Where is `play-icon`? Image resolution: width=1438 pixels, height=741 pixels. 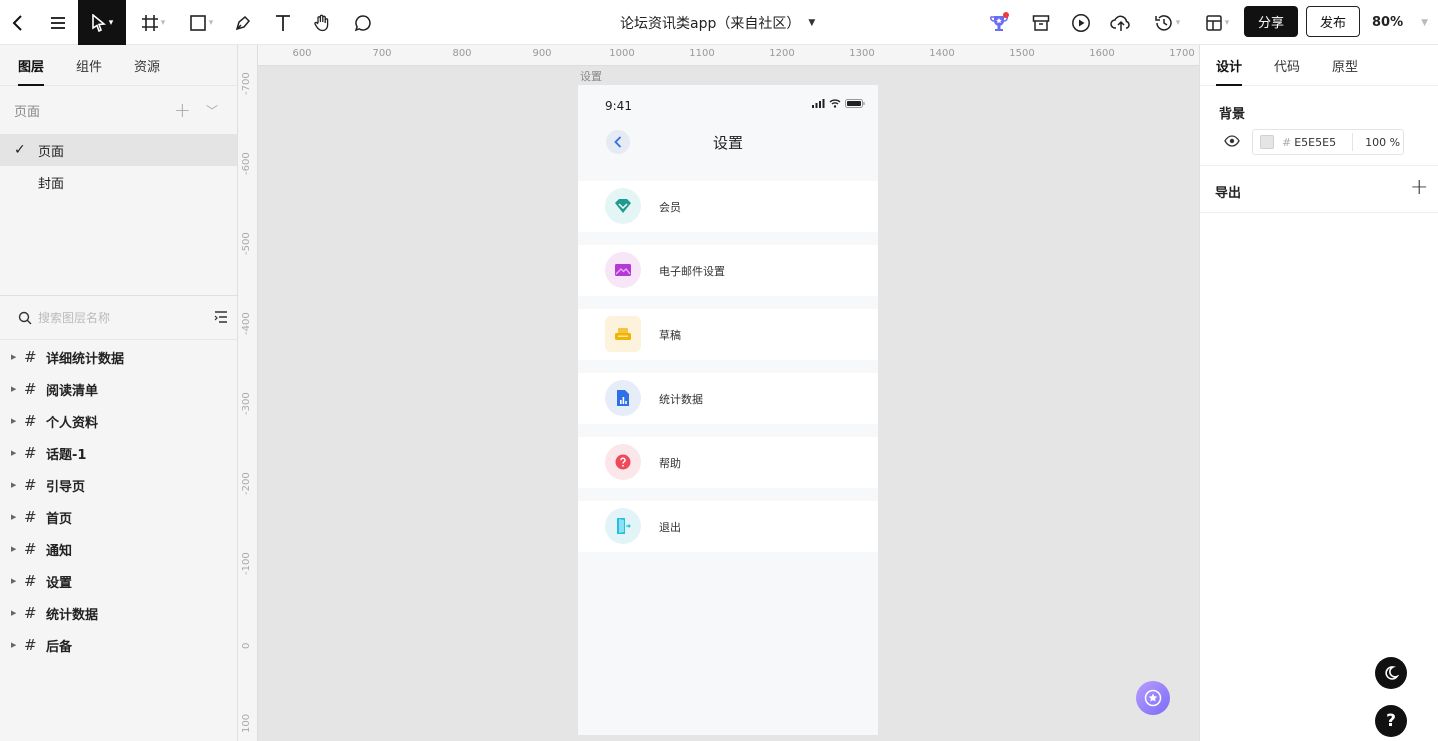
play-icon is located at coordinates (1081, 22).